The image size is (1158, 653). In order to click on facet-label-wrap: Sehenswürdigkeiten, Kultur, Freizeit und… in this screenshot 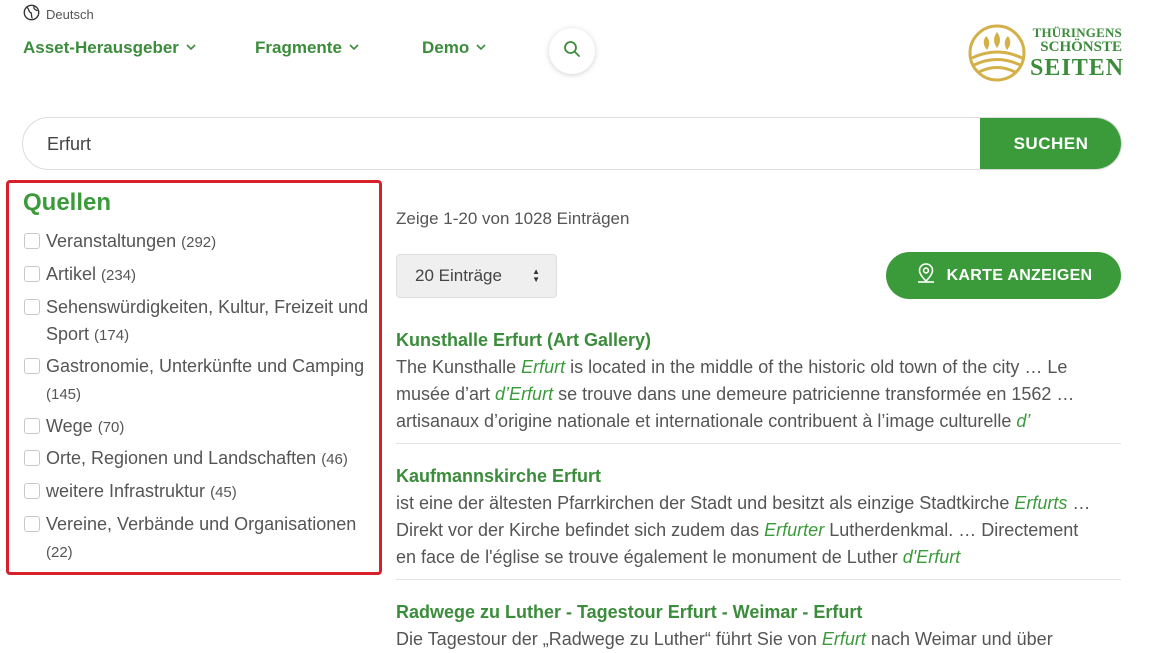, I will do `click(213, 321)`.